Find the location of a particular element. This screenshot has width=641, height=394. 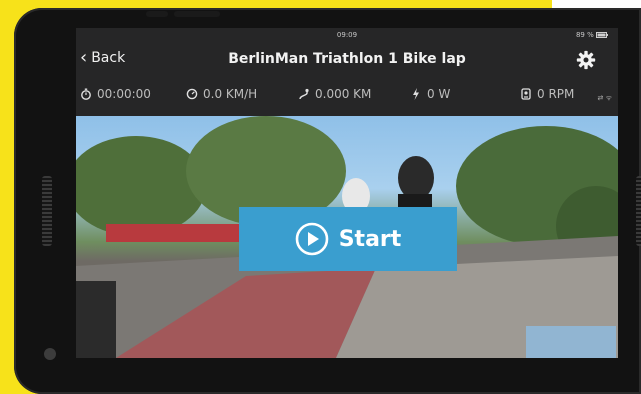

speaker-grille-right is located at coordinates (638, 211).